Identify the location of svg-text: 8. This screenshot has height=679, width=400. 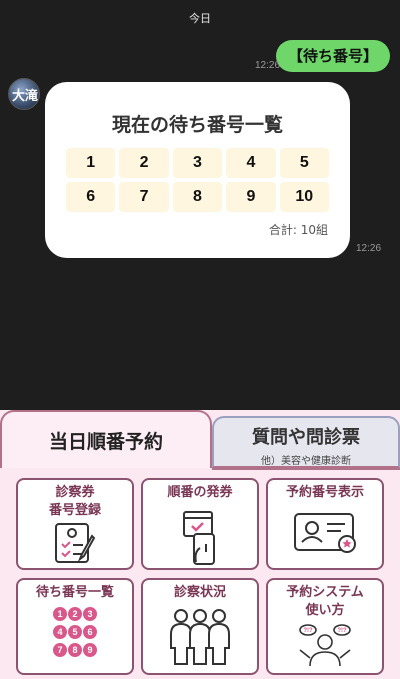
(74, 650).